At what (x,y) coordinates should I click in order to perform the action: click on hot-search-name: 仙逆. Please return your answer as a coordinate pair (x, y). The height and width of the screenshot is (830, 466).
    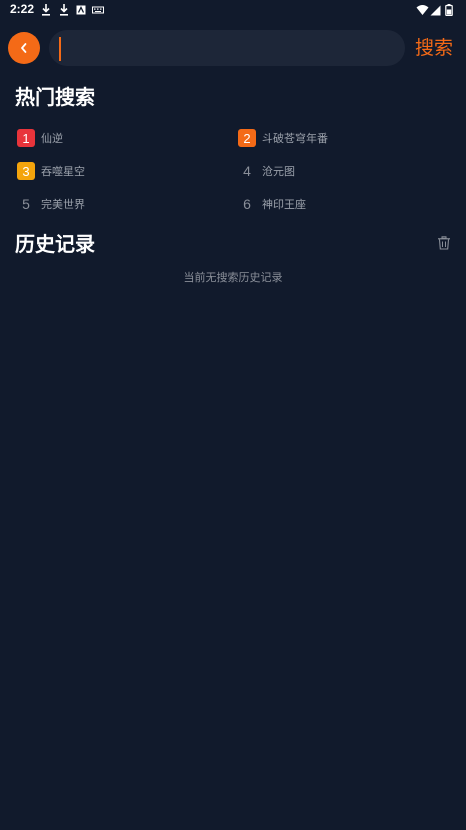
    Looking at the image, I should click on (52, 138).